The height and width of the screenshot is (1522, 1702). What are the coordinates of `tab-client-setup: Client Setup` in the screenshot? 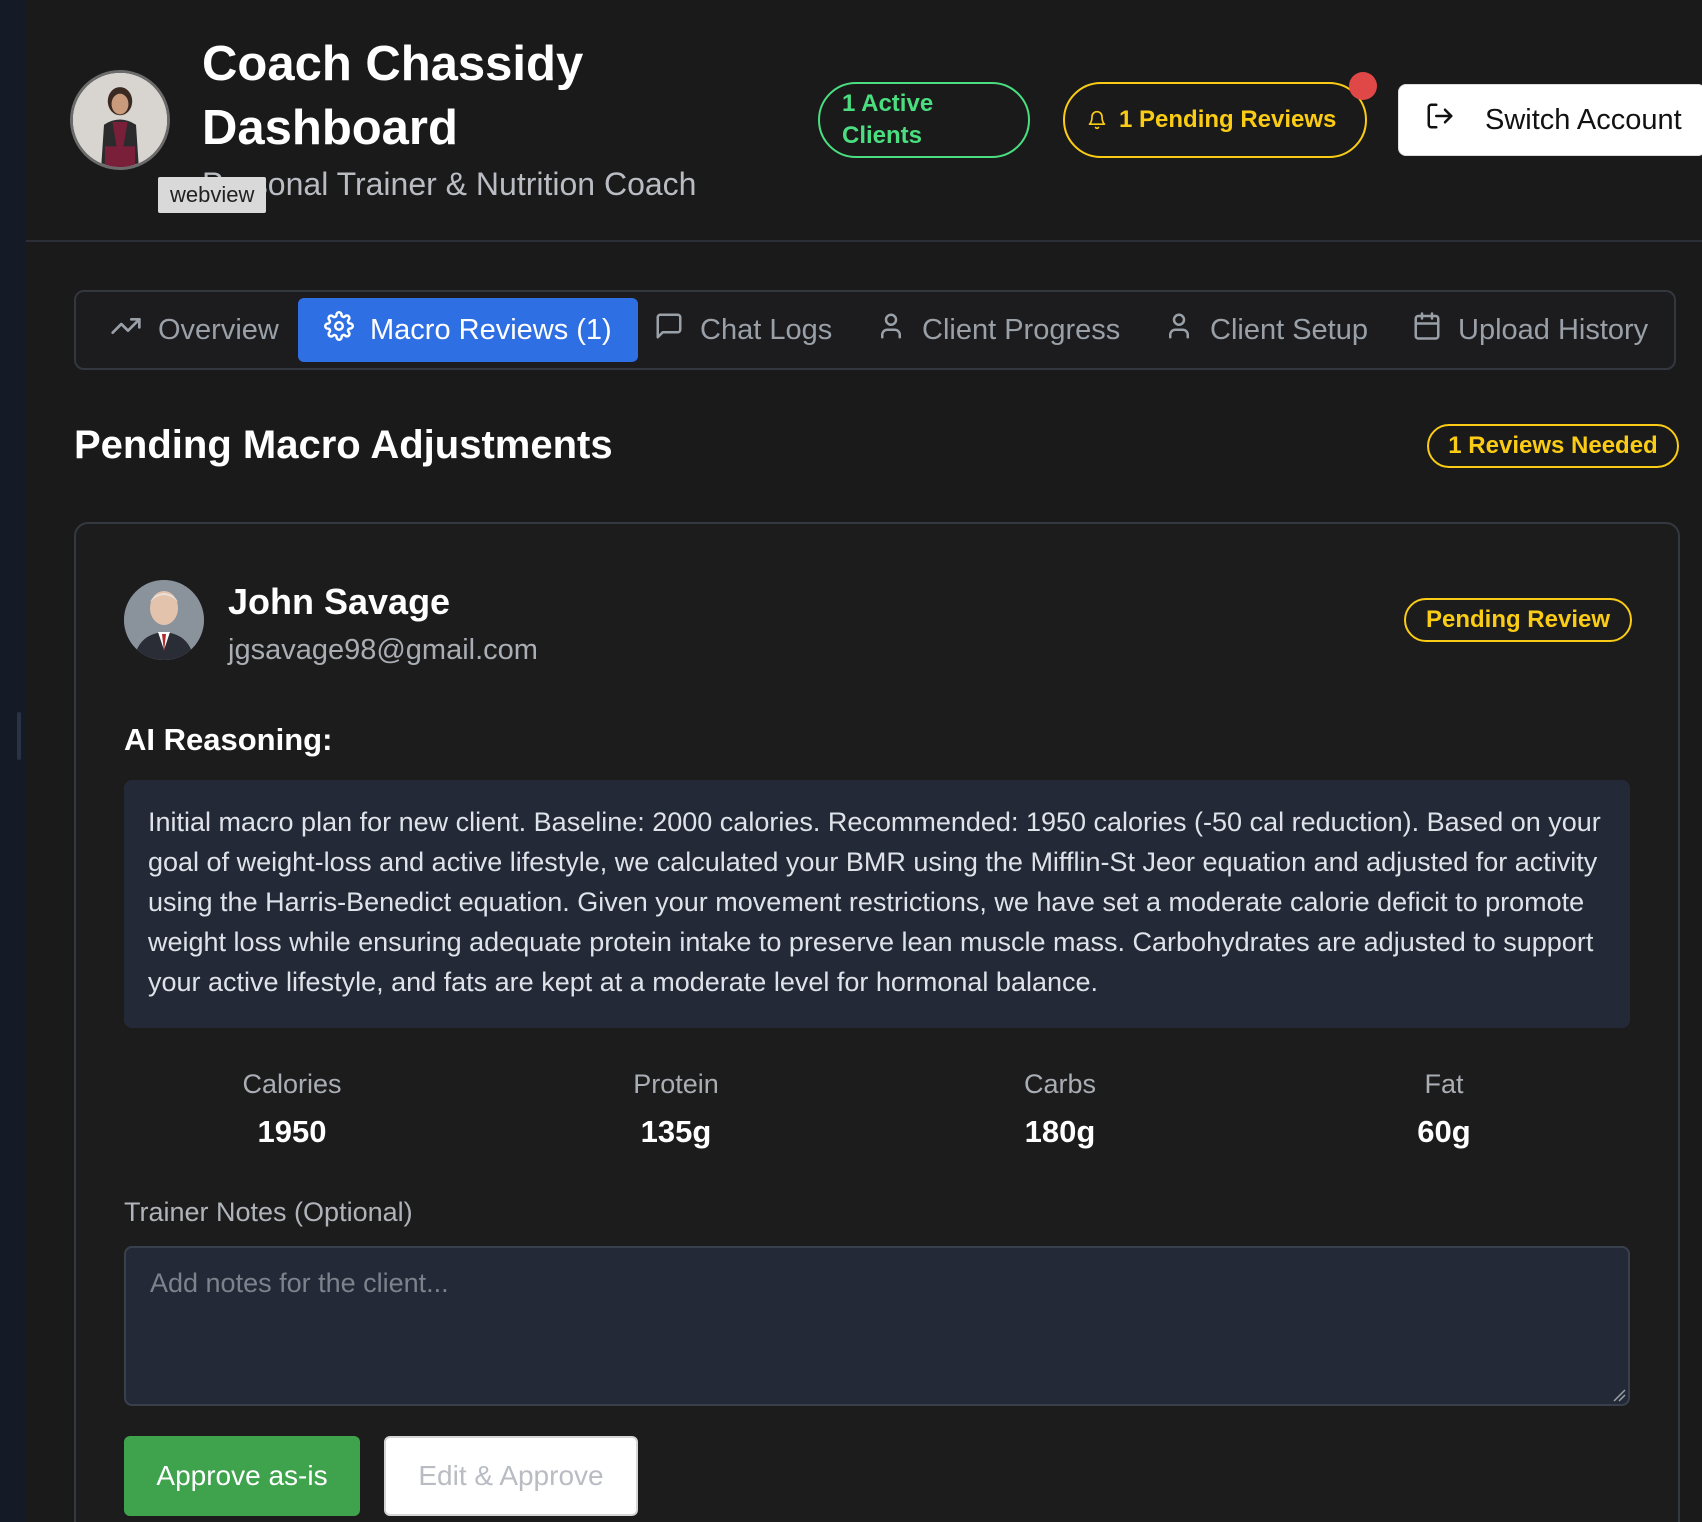 It's located at (1266, 330).